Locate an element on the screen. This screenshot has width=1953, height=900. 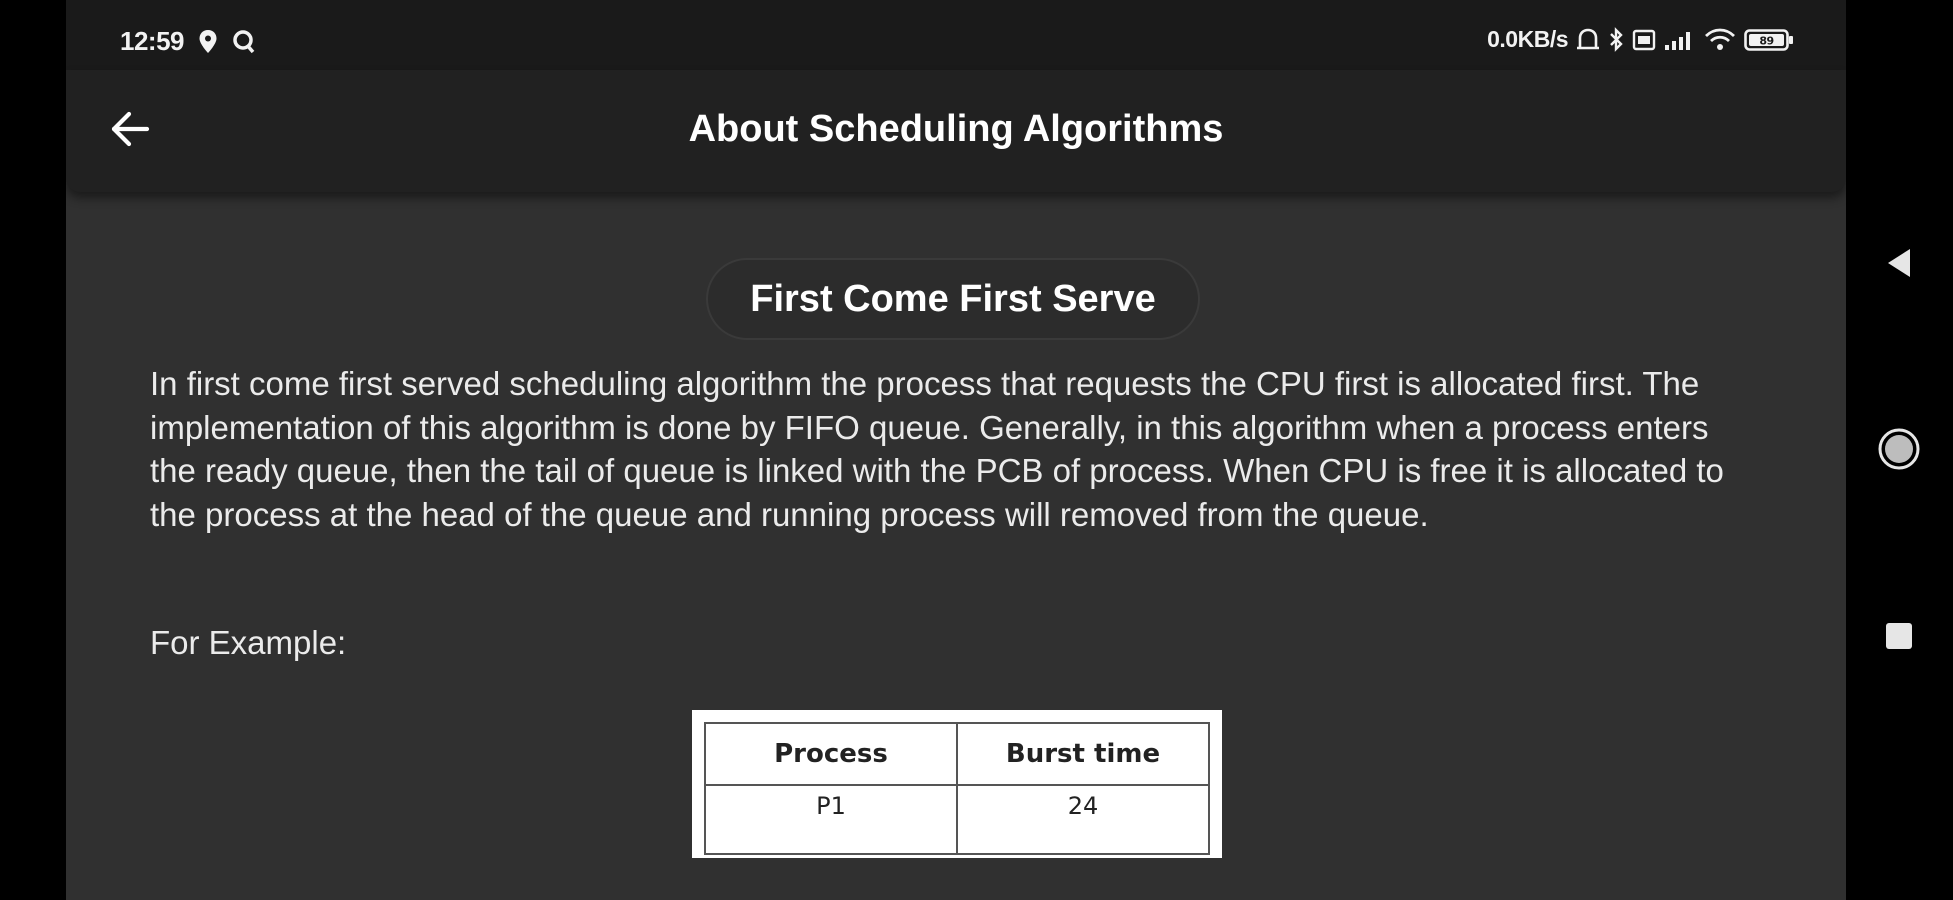
sim-icon is located at coordinates (1644, 40).